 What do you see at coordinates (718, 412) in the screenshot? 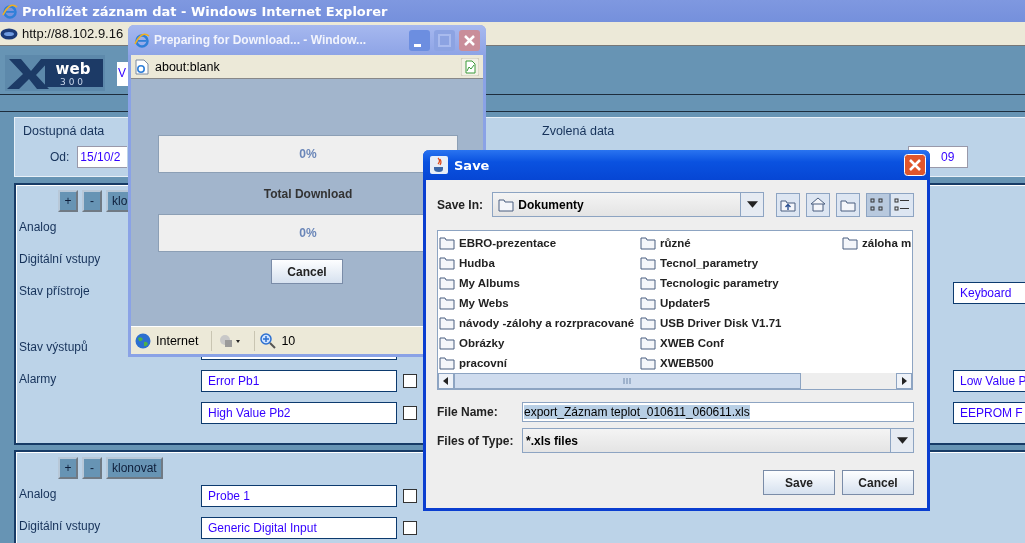
I see `file-name-field: export_Záznam teplot_010611_060611.xls` at bounding box center [718, 412].